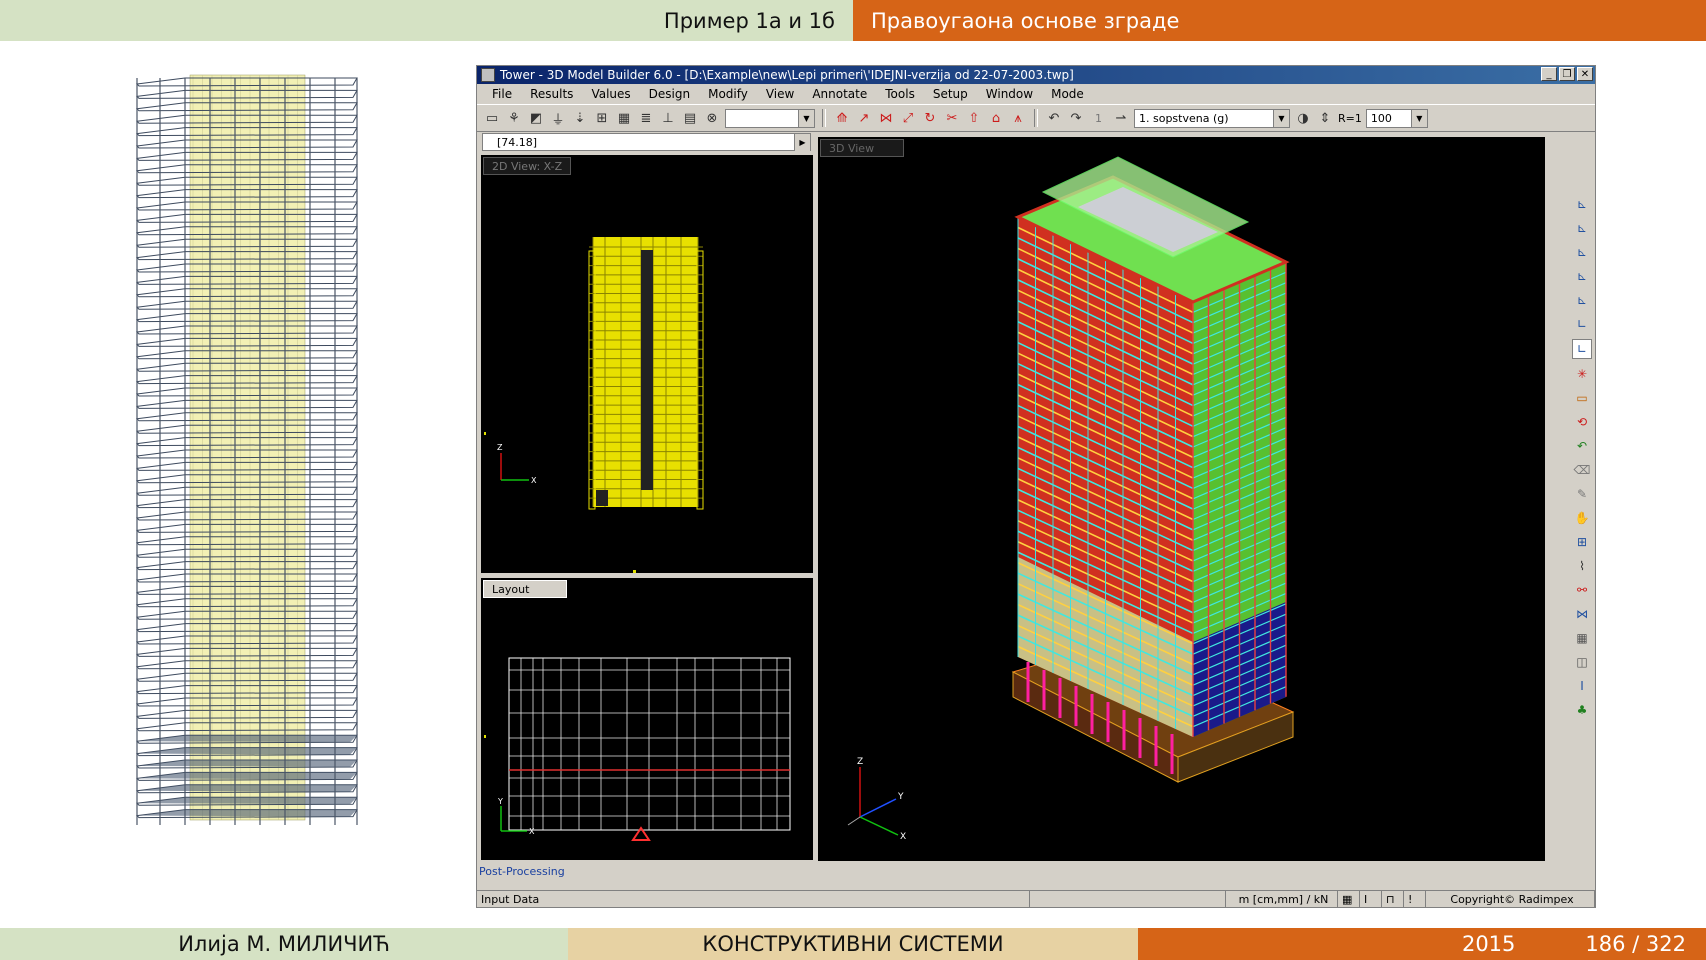 This screenshot has height=960, width=1706. I want to click on redo-icon: ↷, so click(1076, 118).